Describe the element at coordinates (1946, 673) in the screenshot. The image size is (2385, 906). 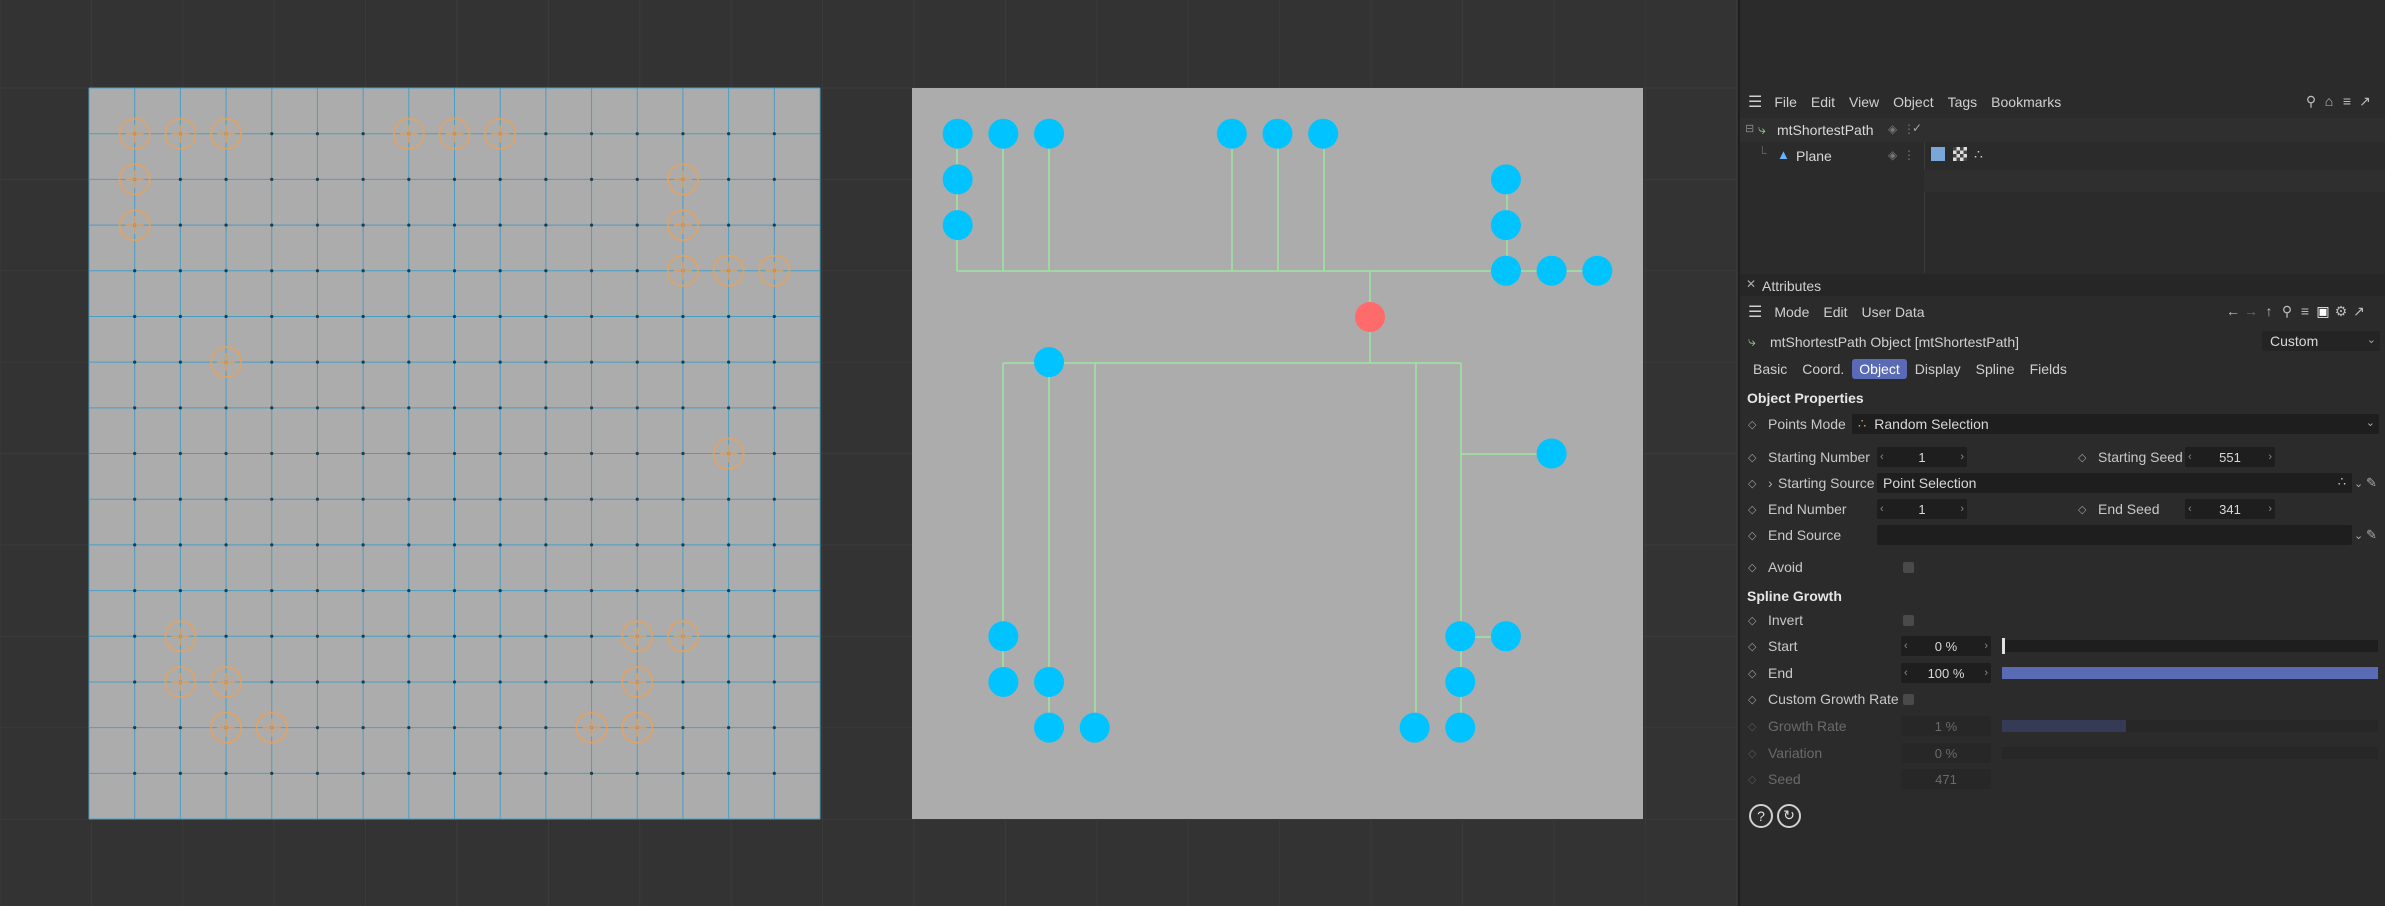
I see `end-field: ‹ 100 % ›` at that location.